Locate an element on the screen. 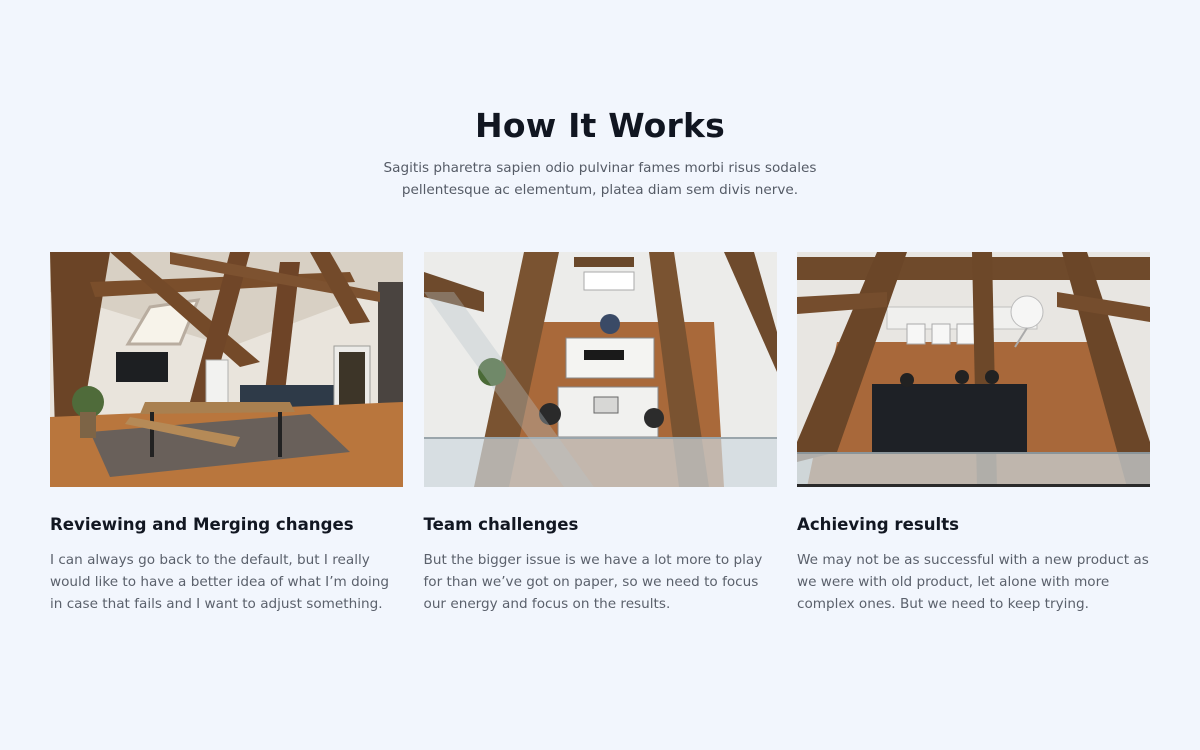  card-title: Reviewing and Merging changes is located at coordinates (202, 524).